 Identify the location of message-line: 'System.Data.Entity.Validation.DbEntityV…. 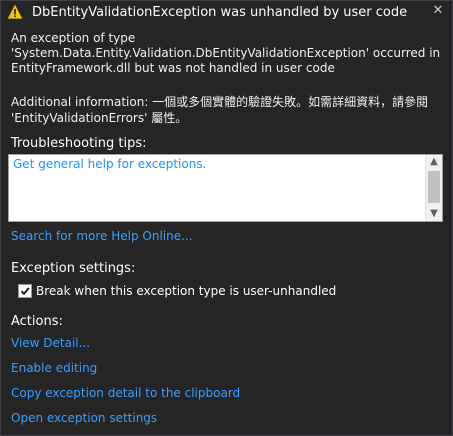
(226, 53).